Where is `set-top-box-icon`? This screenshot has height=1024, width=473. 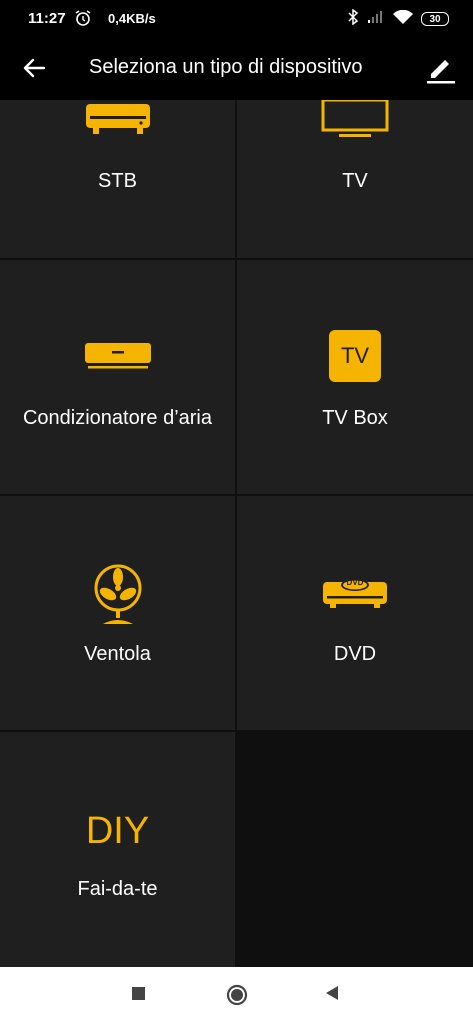
set-top-box-icon is located at coordinates (118, 121).